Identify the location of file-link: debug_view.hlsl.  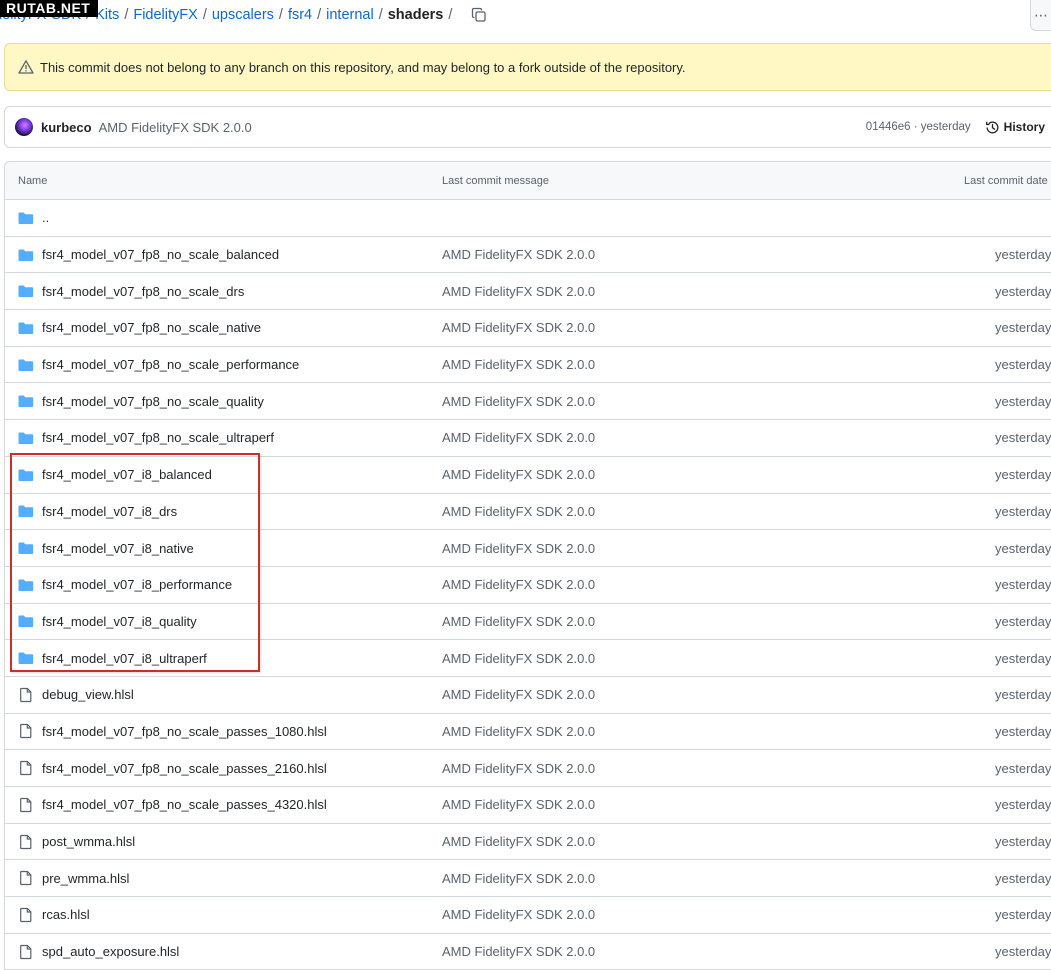
(88, 694).